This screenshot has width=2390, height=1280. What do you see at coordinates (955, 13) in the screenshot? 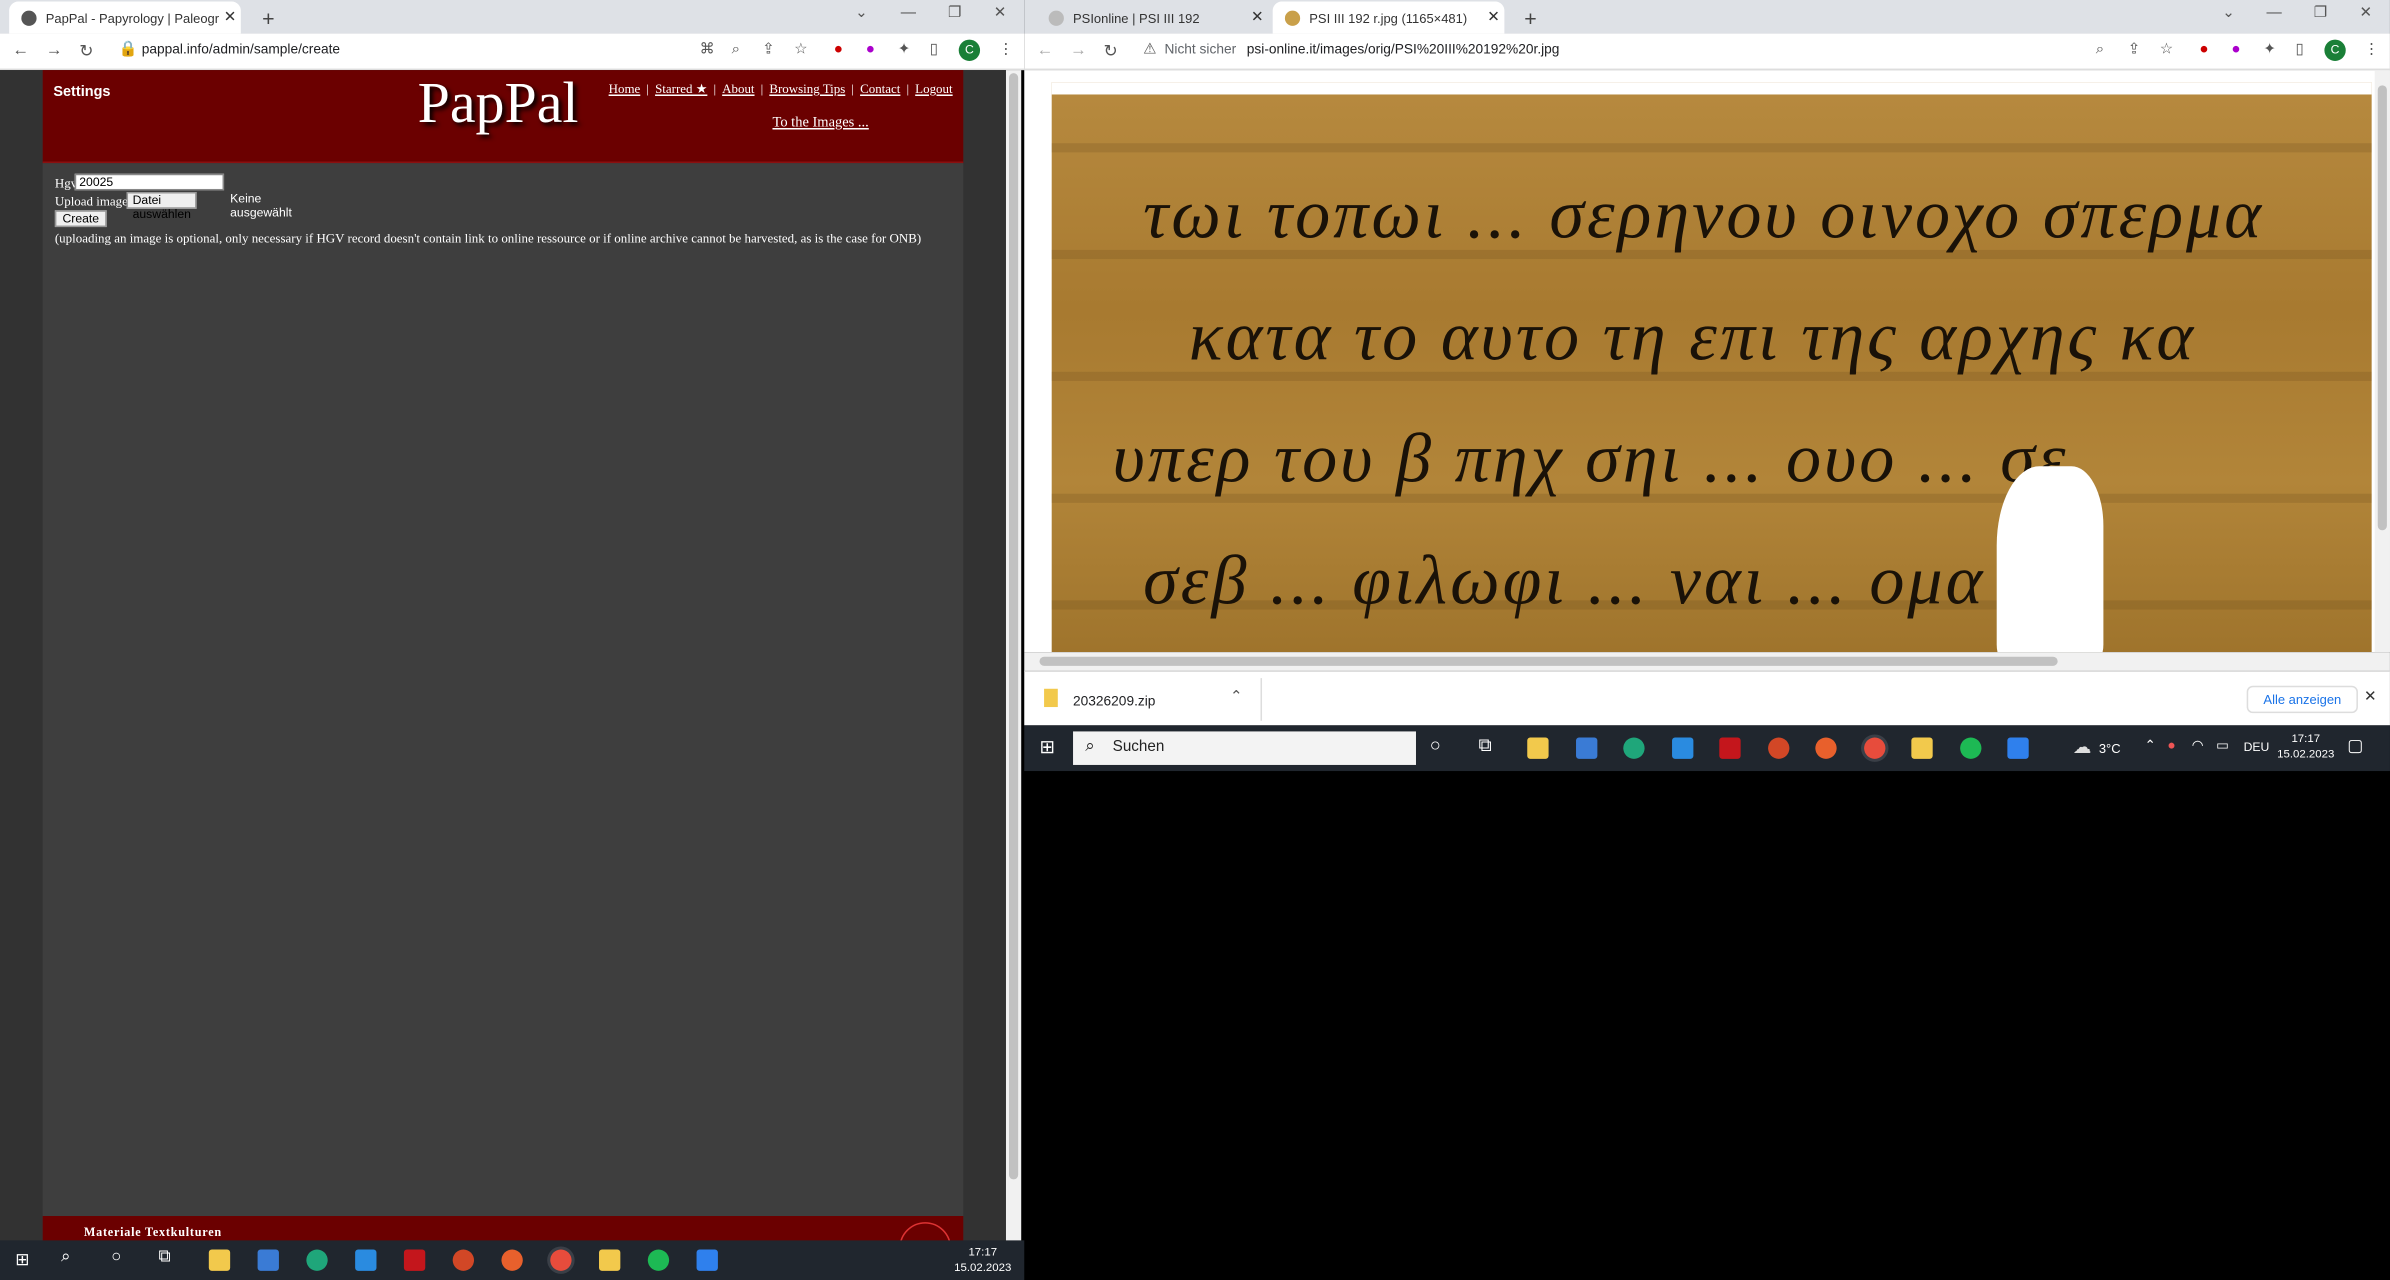
I see `restore-icon: ❐` at bounding box center [955, 13].